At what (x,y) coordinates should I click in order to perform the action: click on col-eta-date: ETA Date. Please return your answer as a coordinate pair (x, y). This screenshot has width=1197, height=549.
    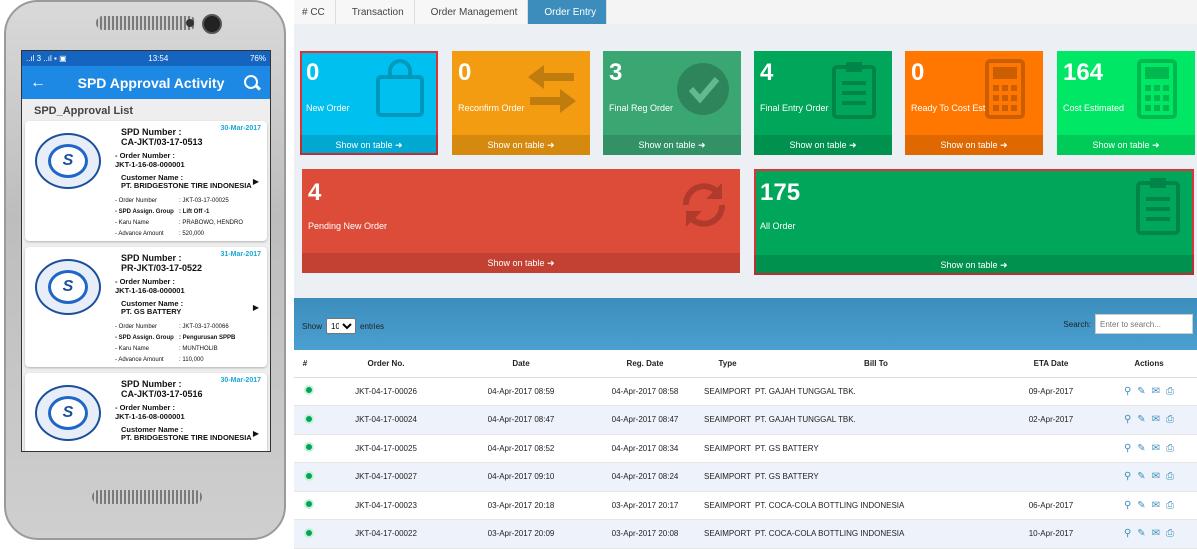
    Looking at the image, I should click on (1050, 364).